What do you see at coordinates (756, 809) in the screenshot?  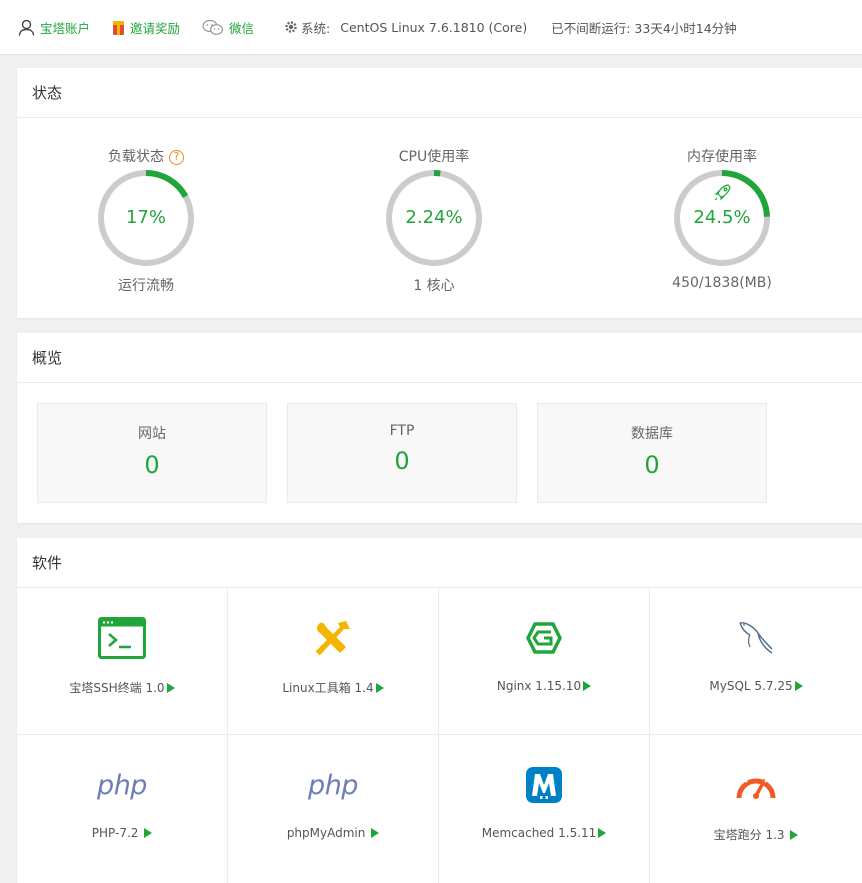 I see `software-item-benchmark: 宝塔跑分 1.3` at bounding box center [756, 809].